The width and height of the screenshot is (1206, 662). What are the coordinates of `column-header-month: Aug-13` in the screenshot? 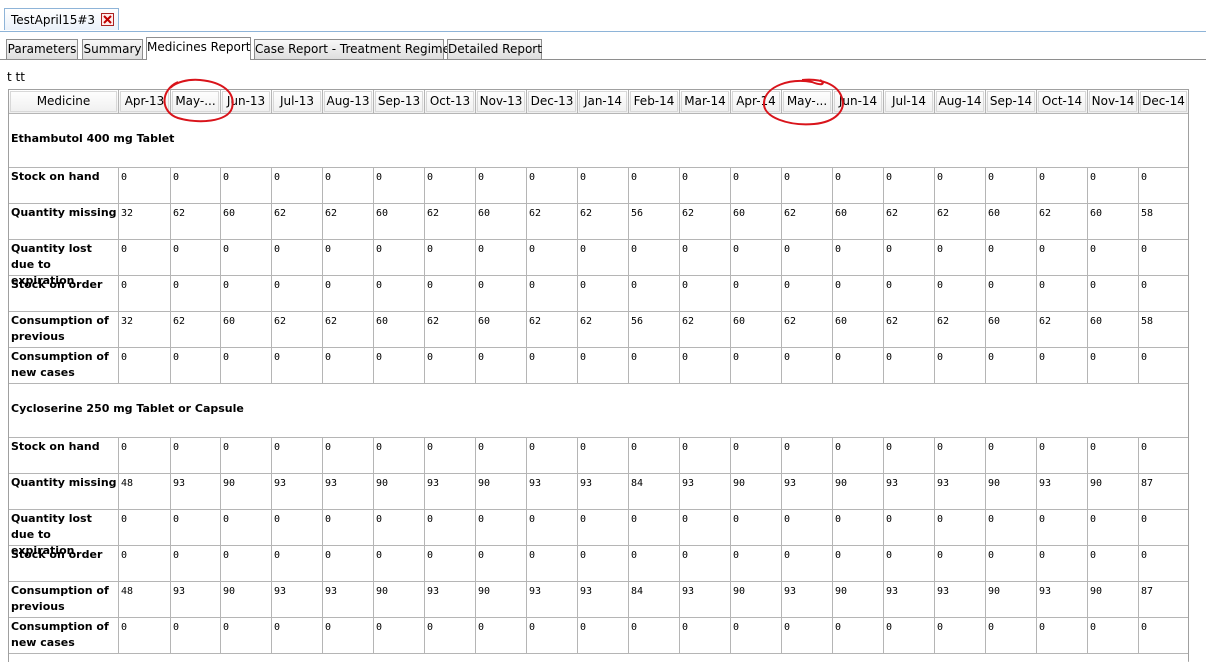 It's located at (348, 102).